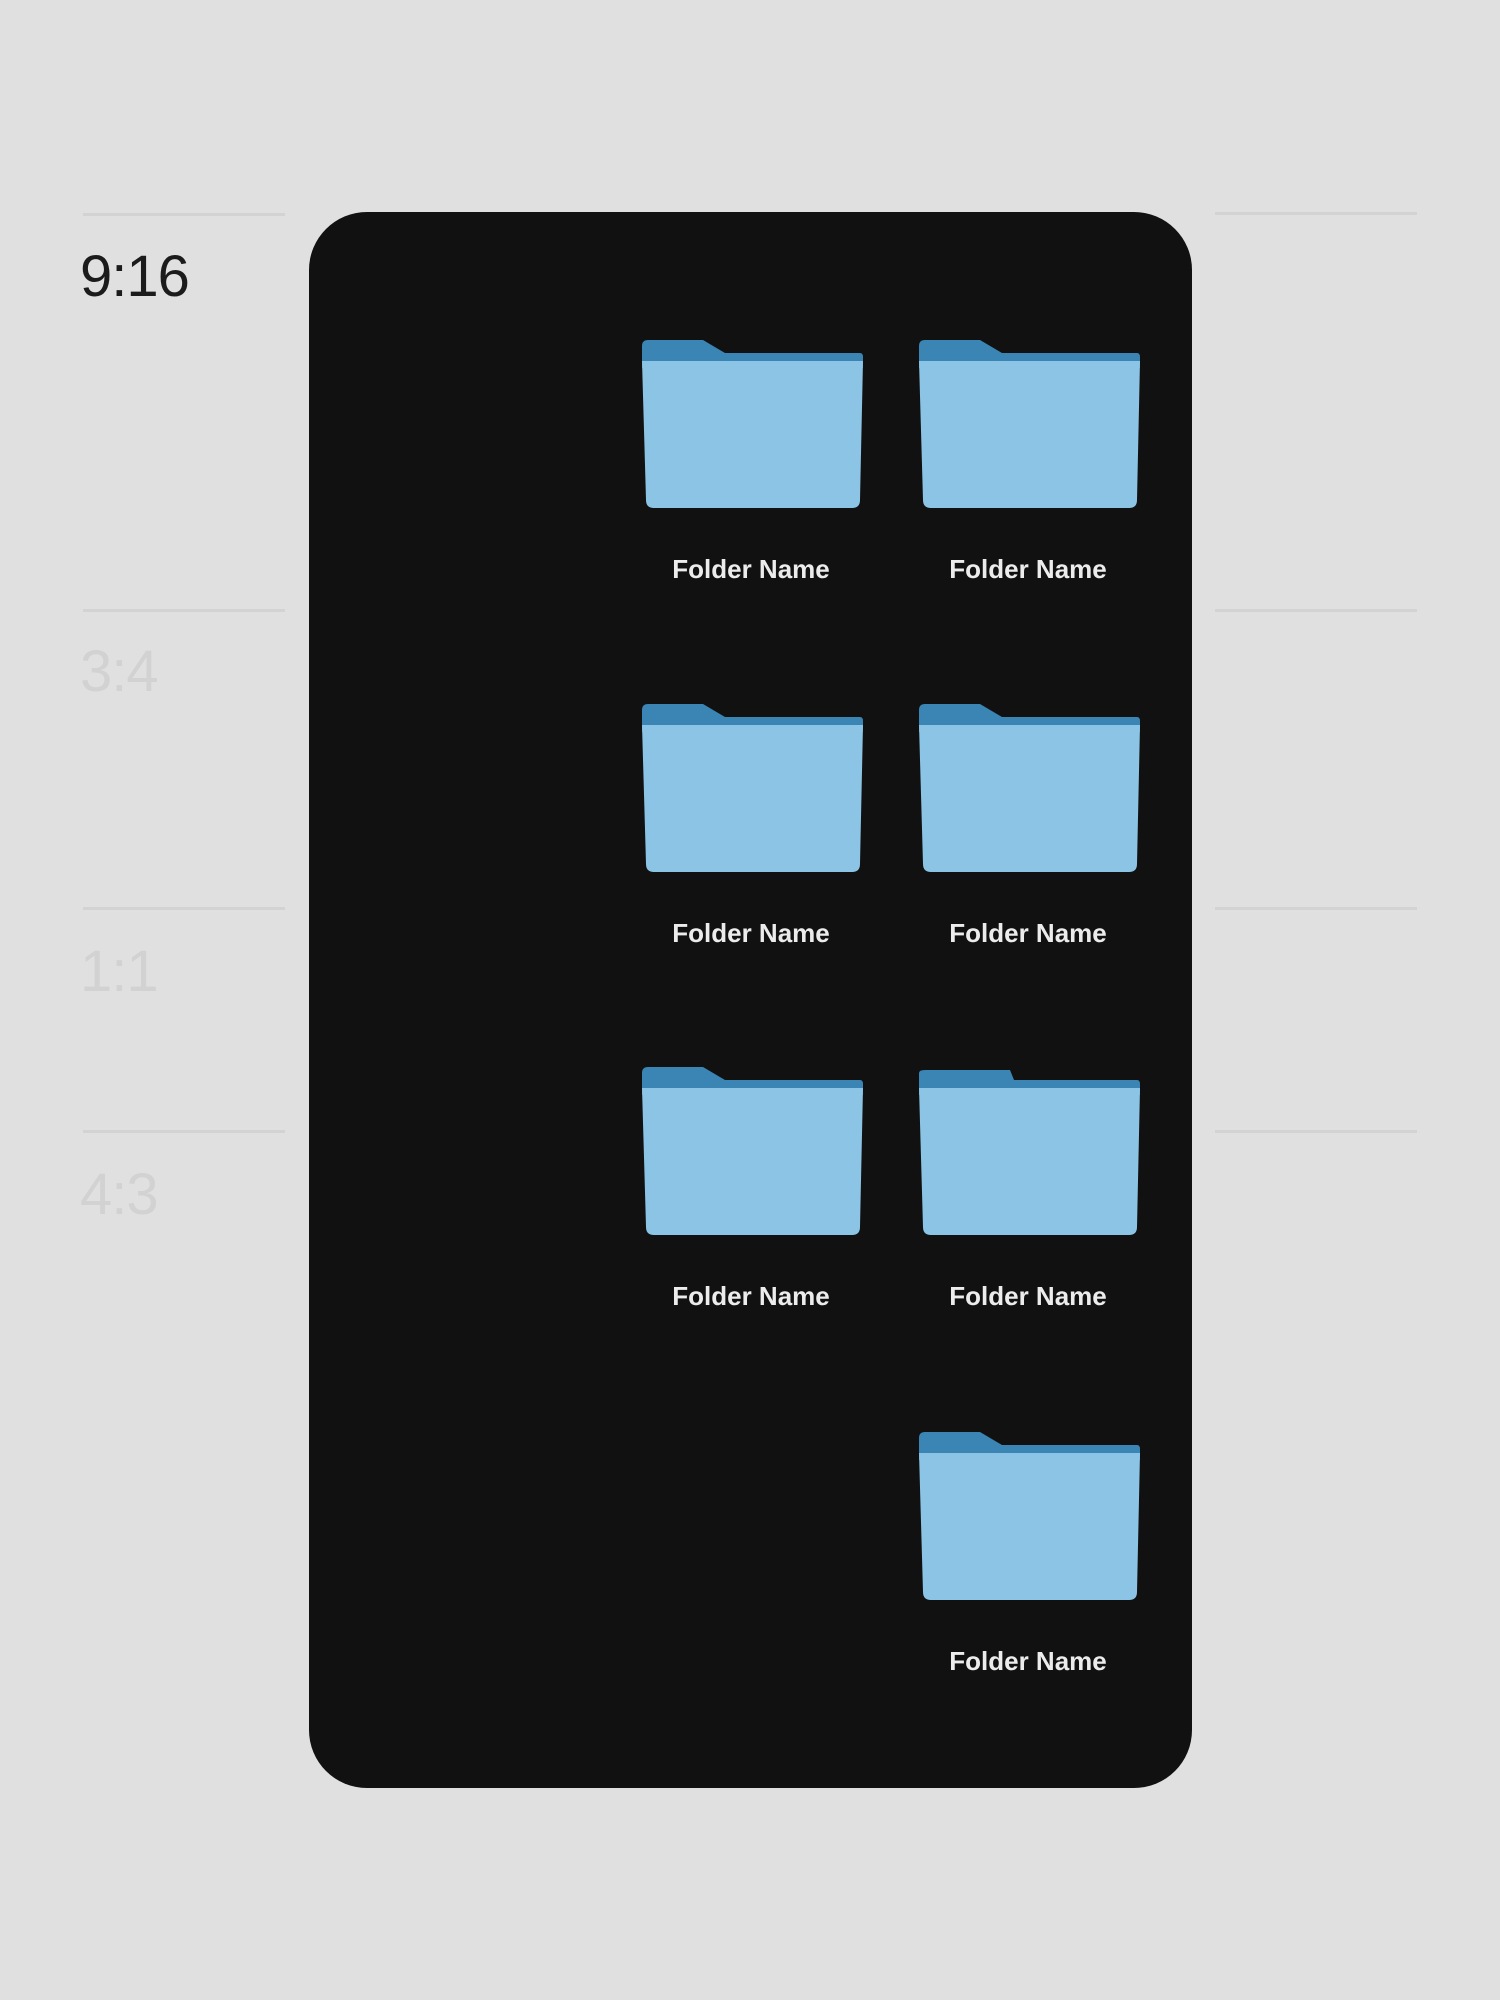  Describe the element at coordinates (119, 1195) in the screenshot. I see `ratio-option-4-3: 4:3` at that location.